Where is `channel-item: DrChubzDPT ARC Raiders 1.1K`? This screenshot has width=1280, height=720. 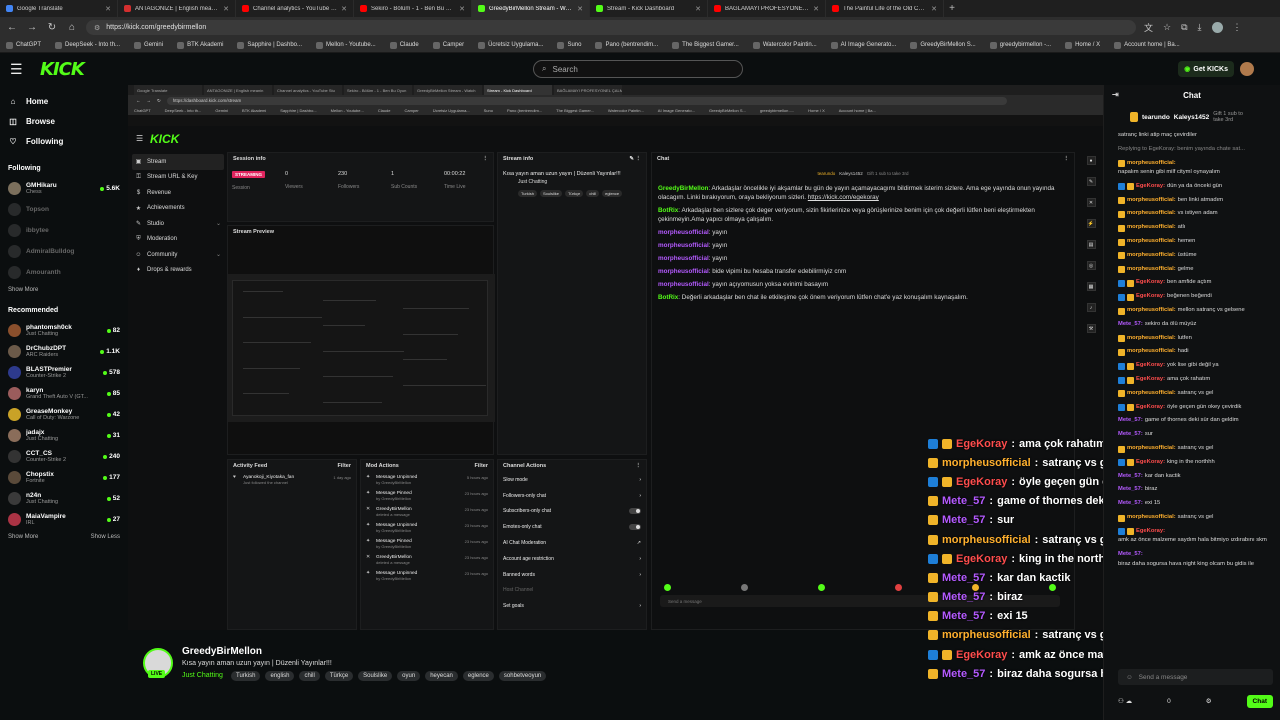 channel-item: DrChubzDPT ARC Raiders 1.1K is located at coordinates (64, 351).